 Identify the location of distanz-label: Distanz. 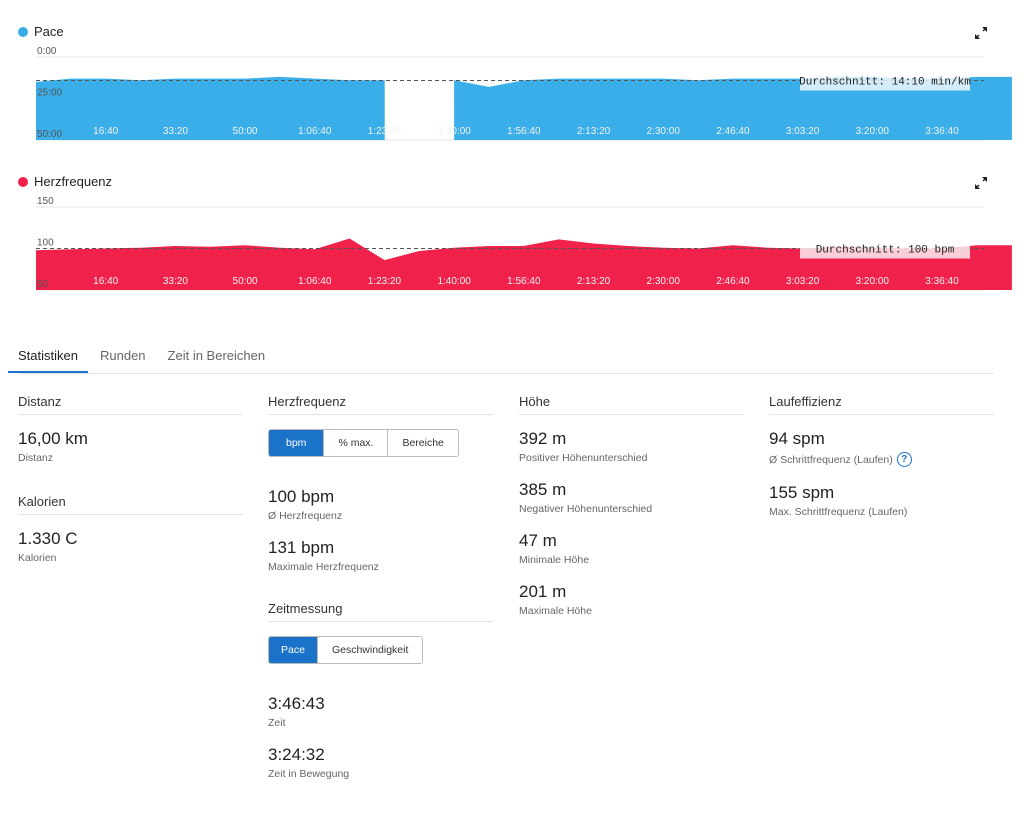
(36, 458).